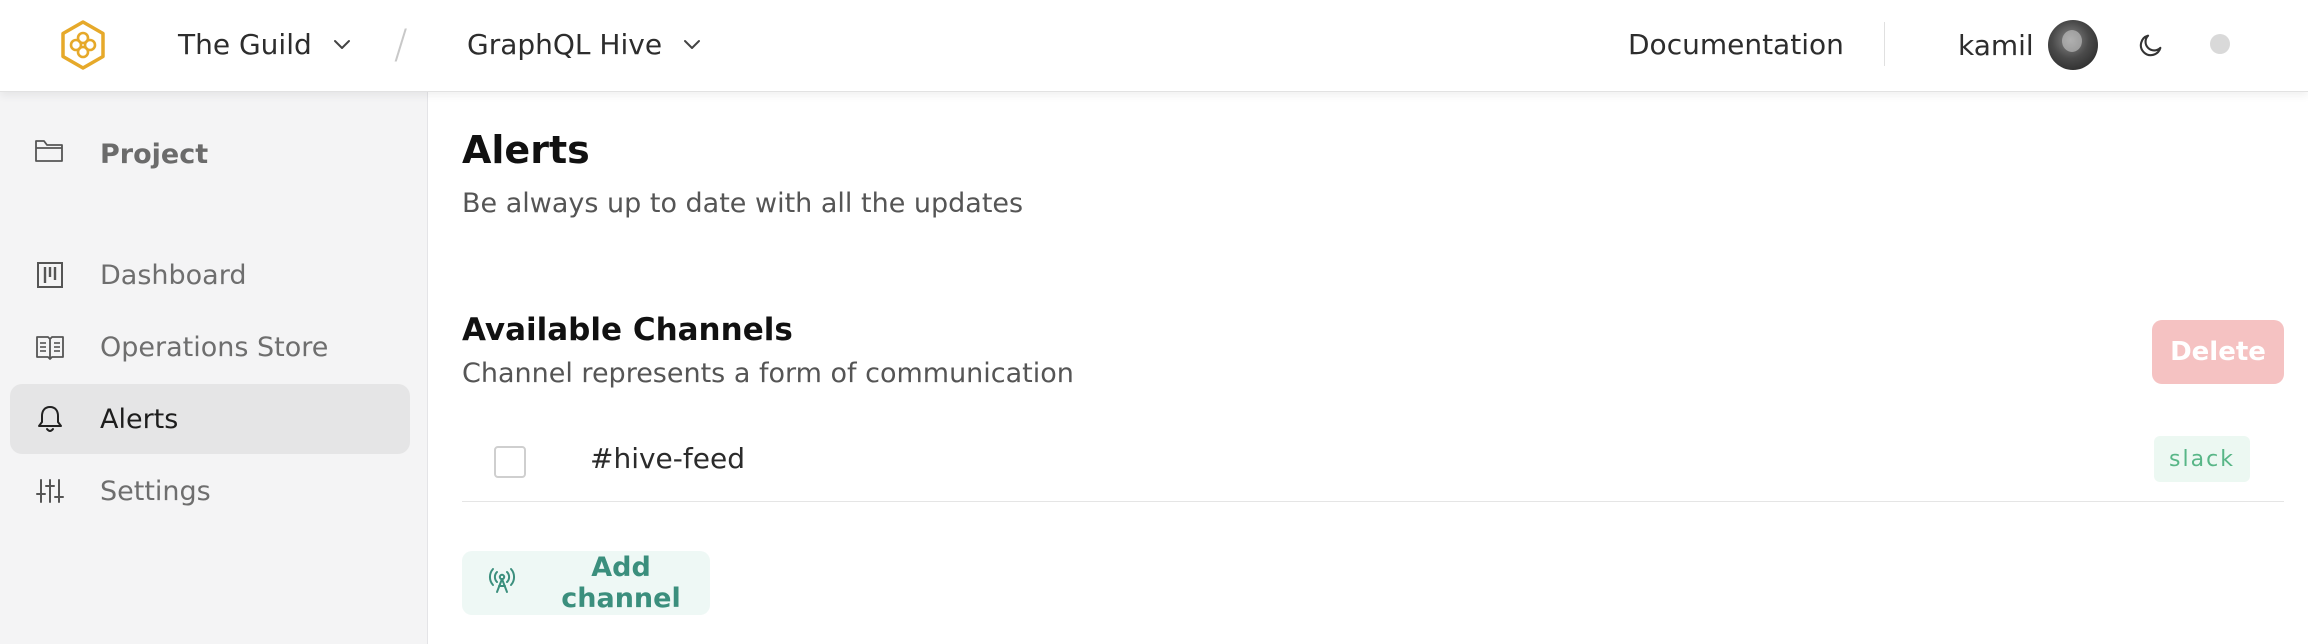  What do you see at coordinates (667, 458) in the screenshot?
I see `channel-name: #hive-feed` at bounding box center [667, 458].